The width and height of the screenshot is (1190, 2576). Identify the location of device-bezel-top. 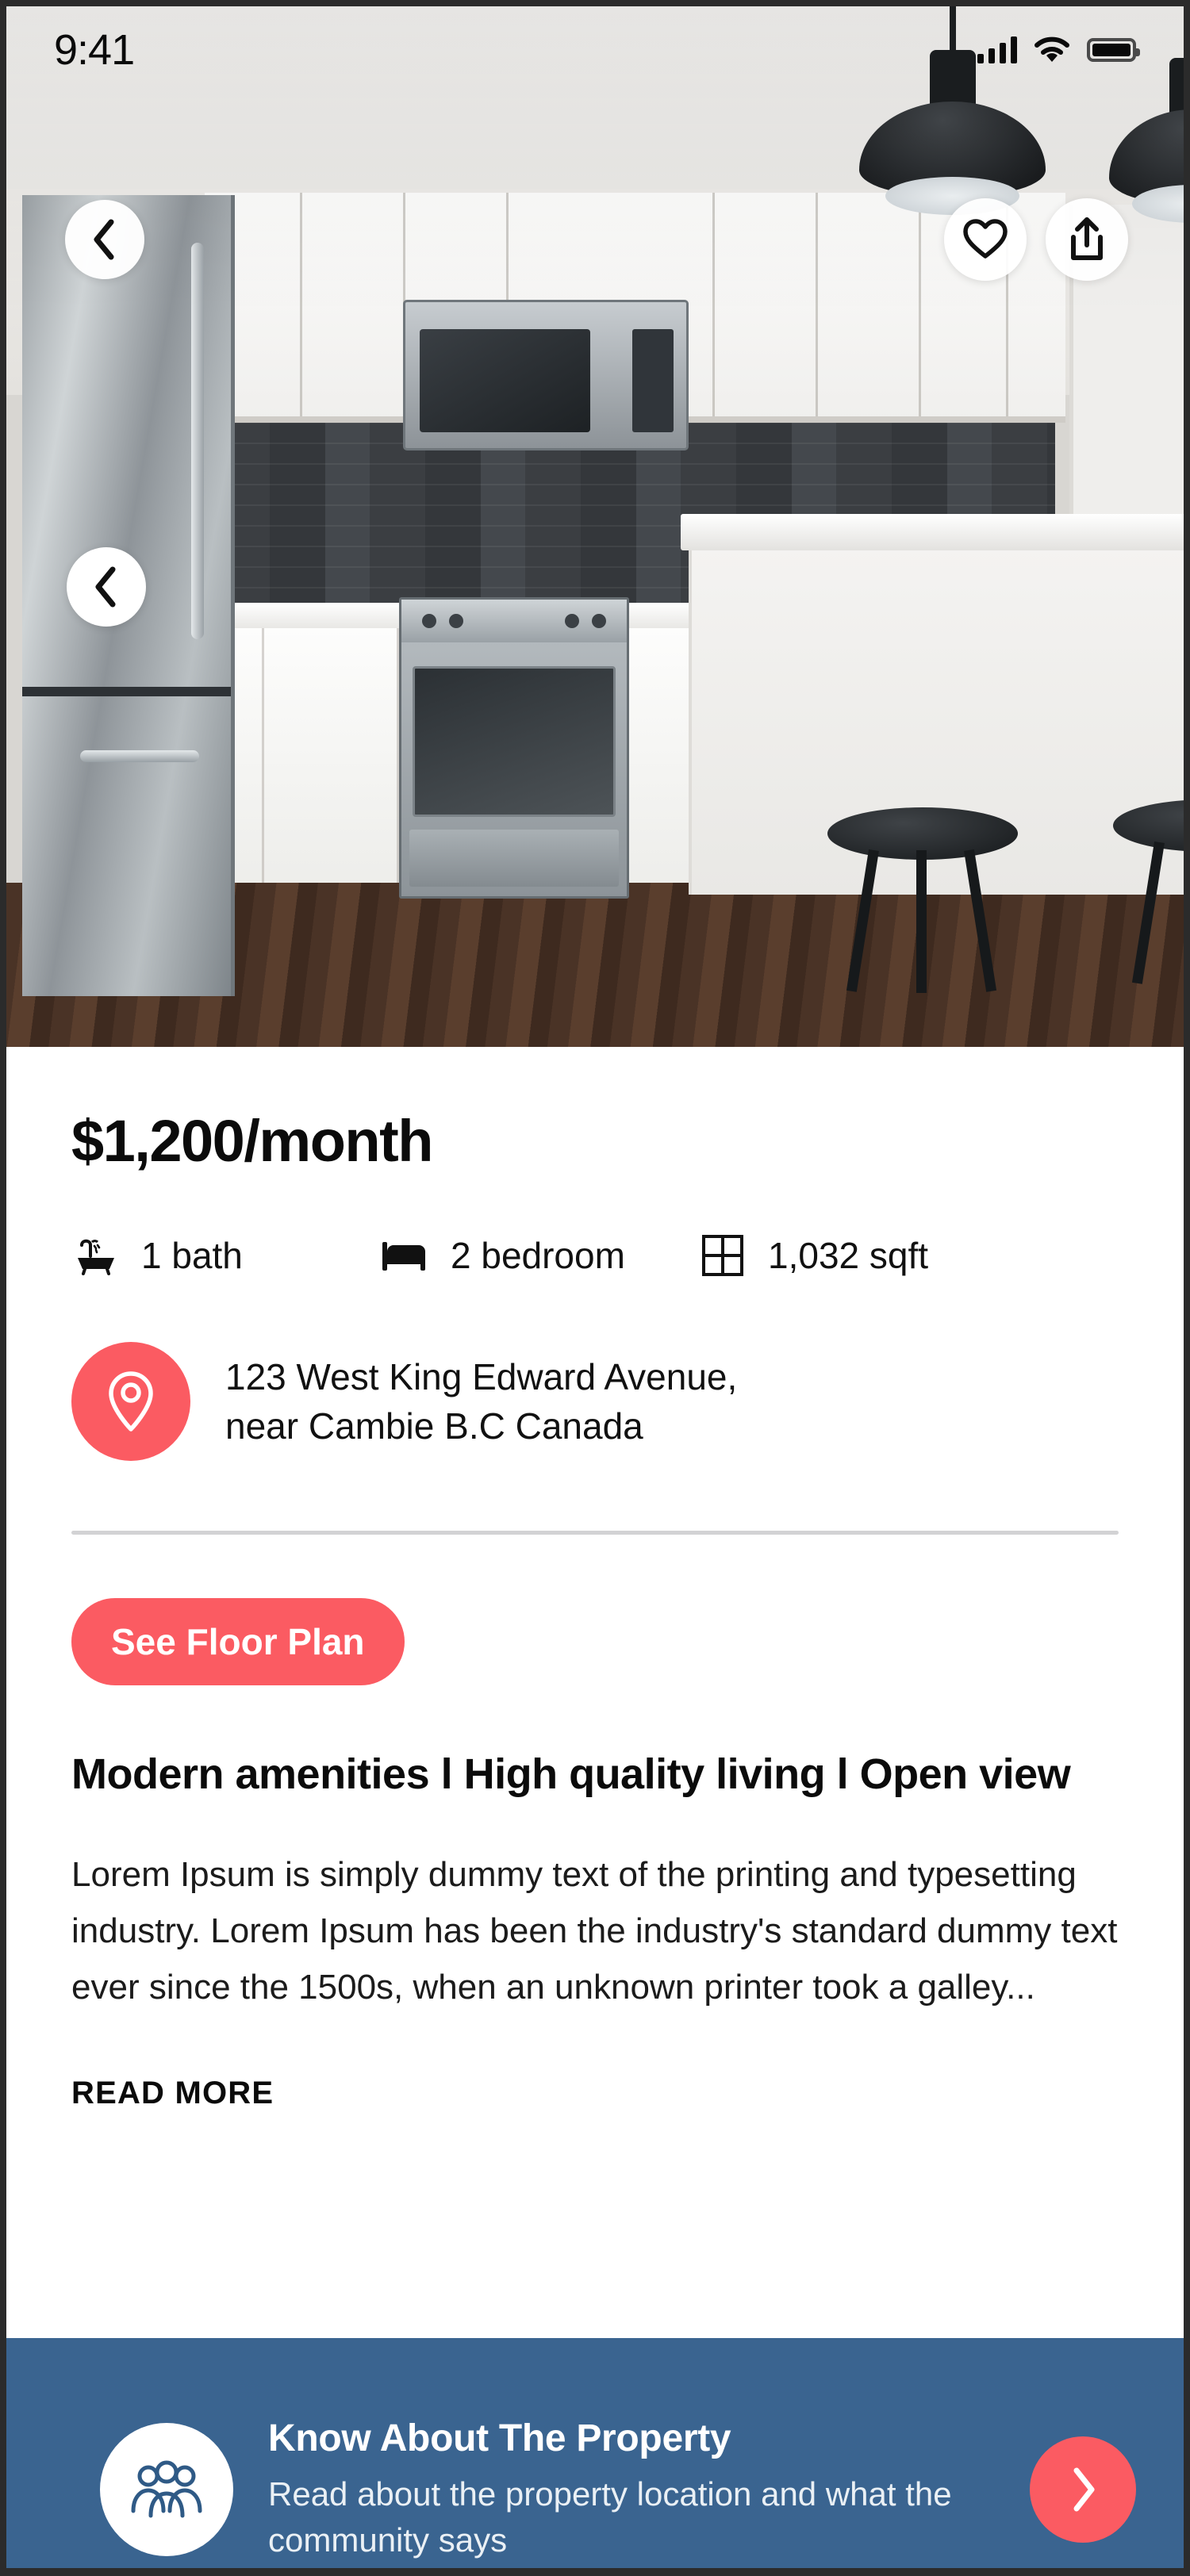
(595, 3).